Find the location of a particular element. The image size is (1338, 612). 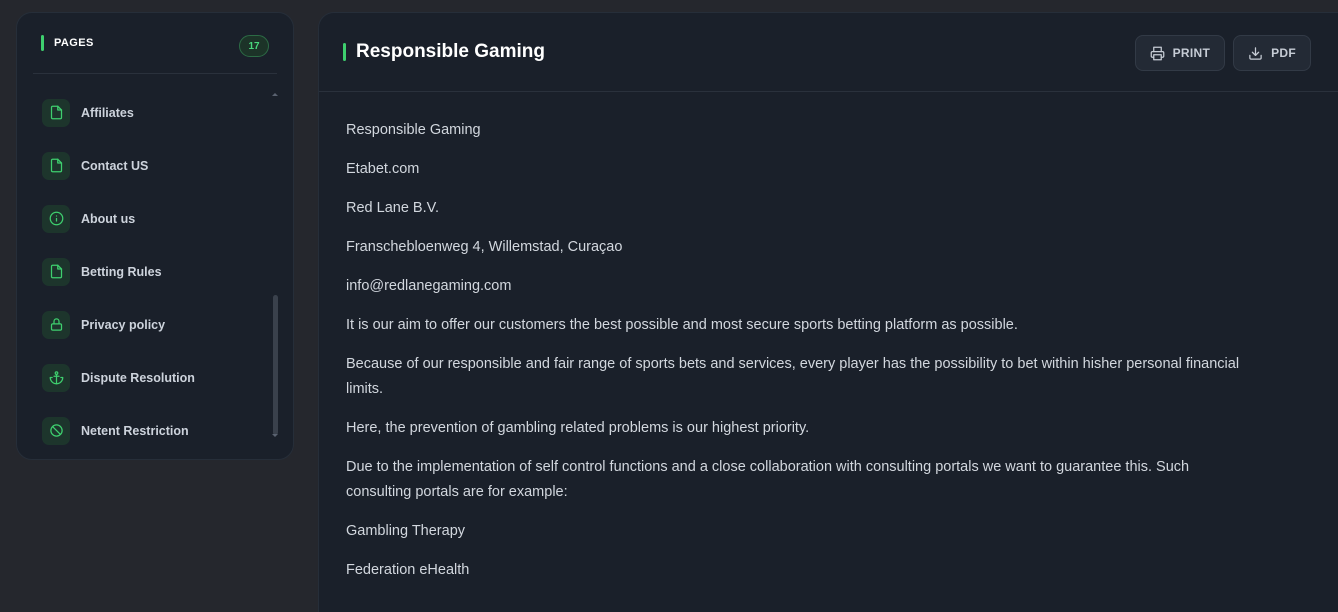

scroll-down-icon is located at coordinates (275, 435).